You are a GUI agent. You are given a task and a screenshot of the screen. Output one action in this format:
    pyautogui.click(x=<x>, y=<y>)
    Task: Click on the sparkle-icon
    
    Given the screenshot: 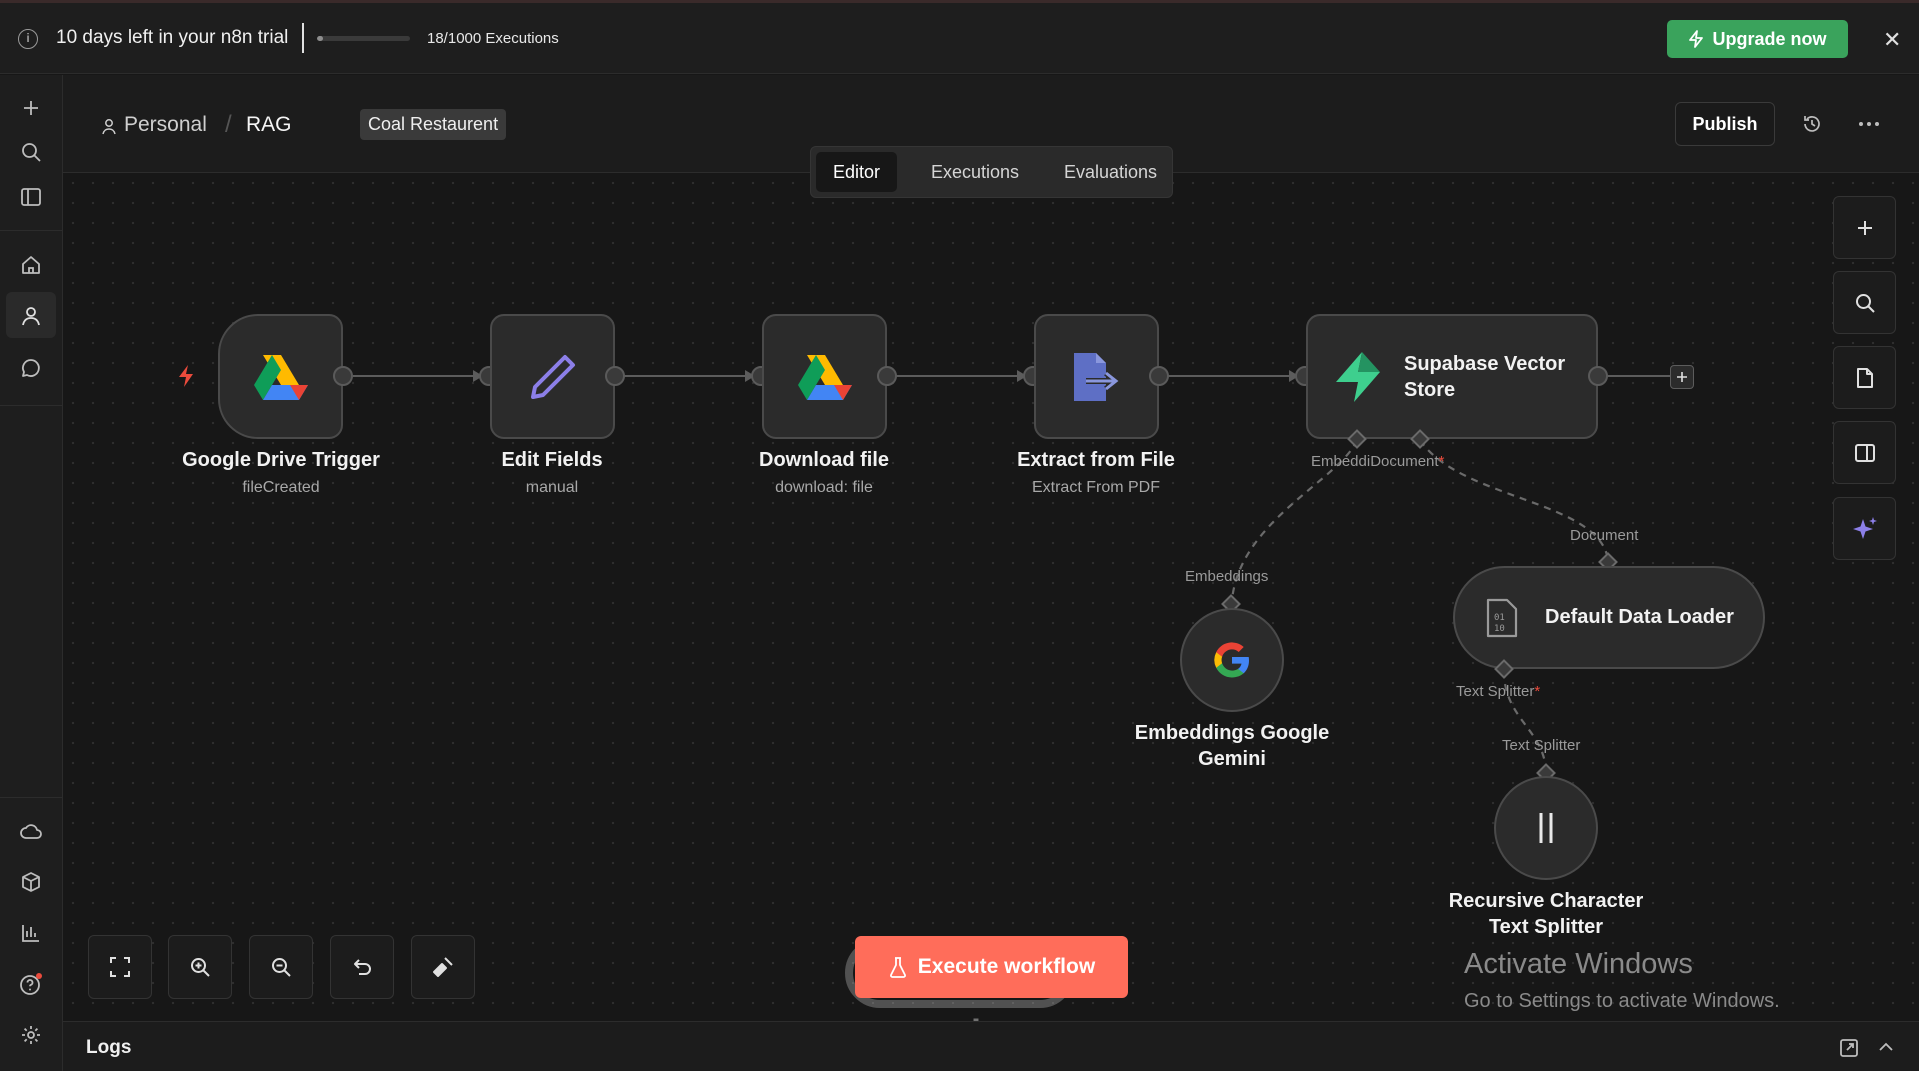 What is the action you would take?
    pyautogui.click(x=1864, y=527)
    